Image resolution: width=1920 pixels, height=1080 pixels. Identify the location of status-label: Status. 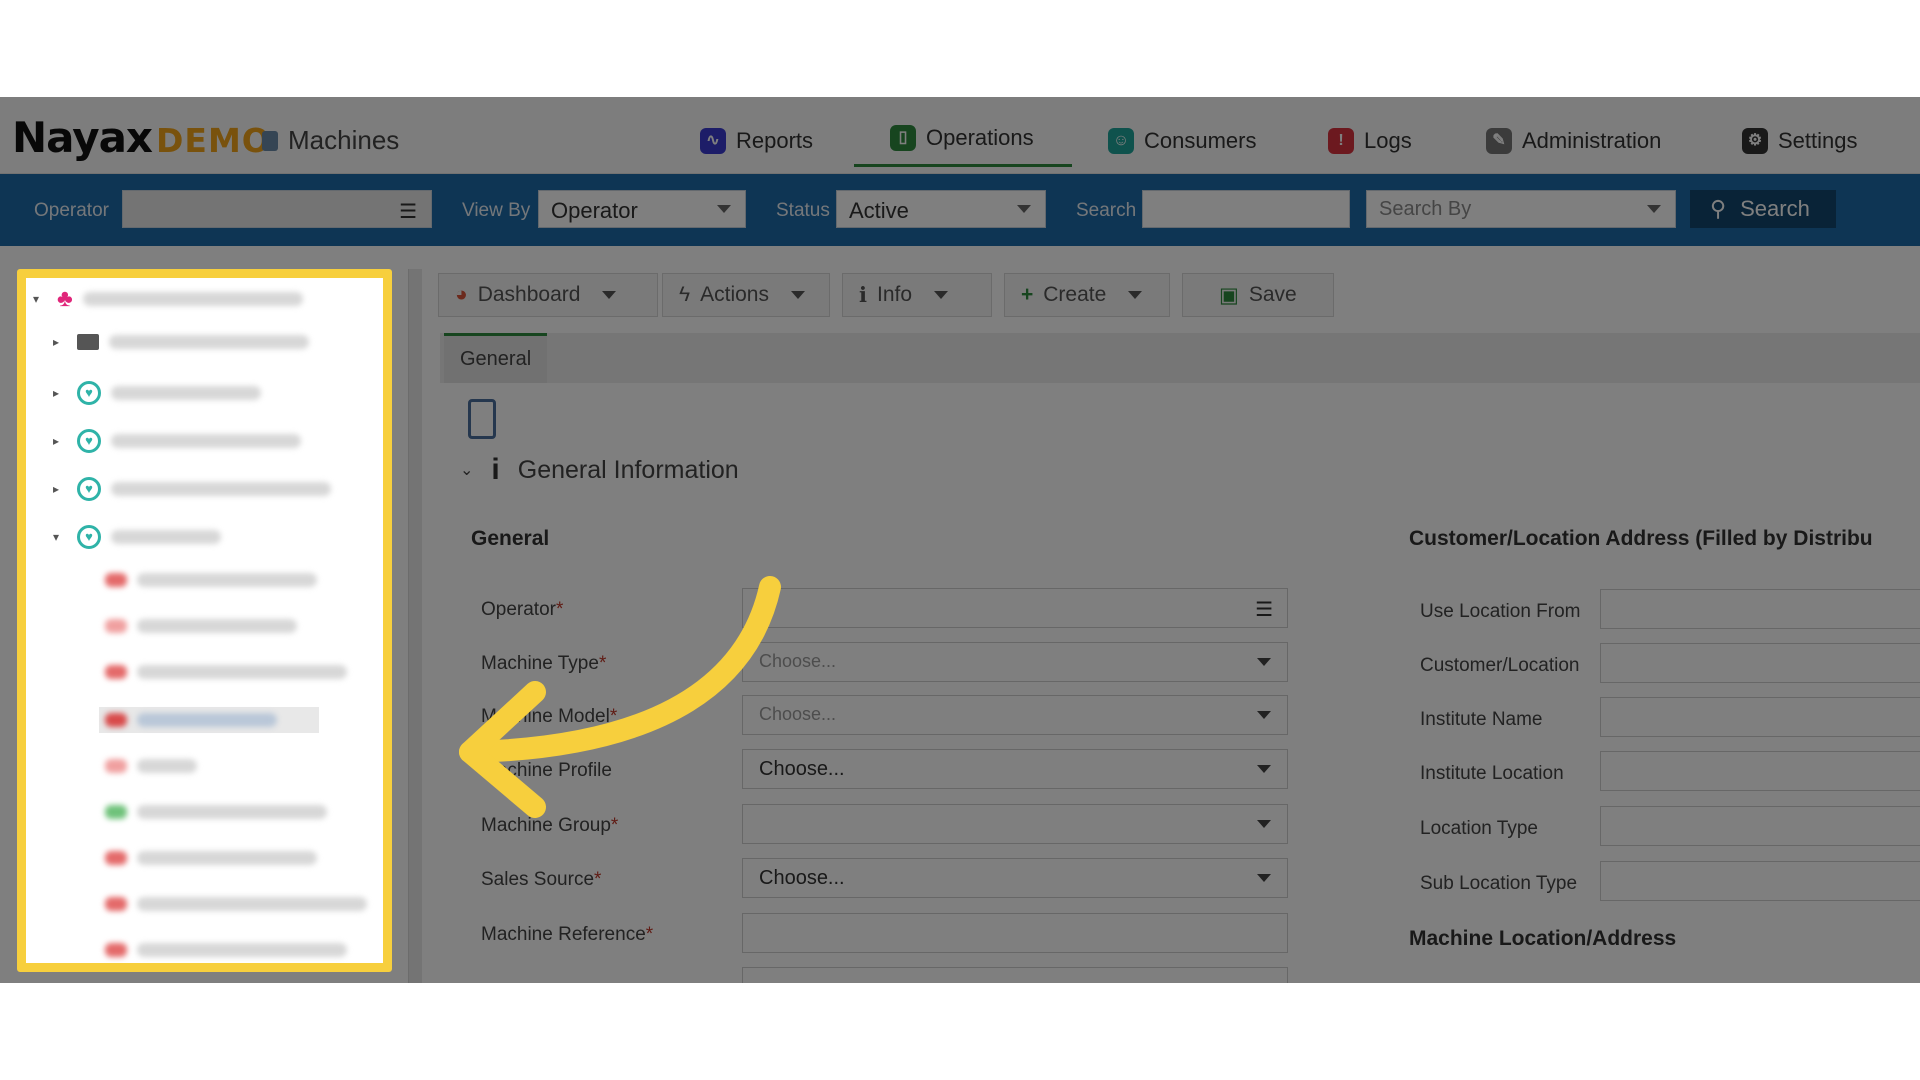
(803, 210).